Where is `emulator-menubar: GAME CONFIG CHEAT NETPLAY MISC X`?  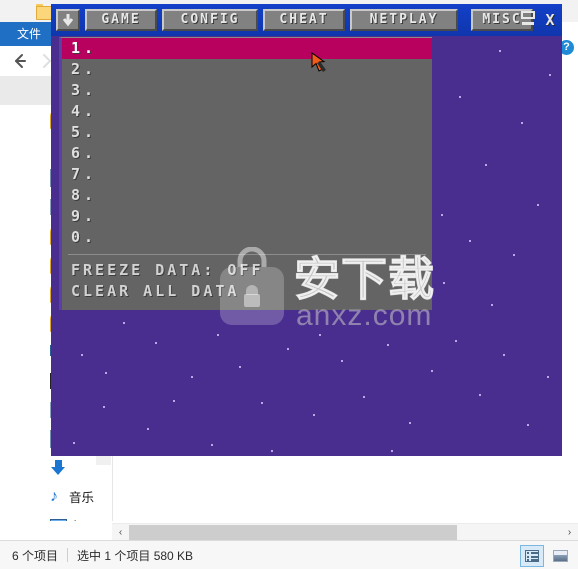 emulator-menubar: GAME CONFIG CHEAT NETPLAY MISC X is located at coordinates (306, 20).